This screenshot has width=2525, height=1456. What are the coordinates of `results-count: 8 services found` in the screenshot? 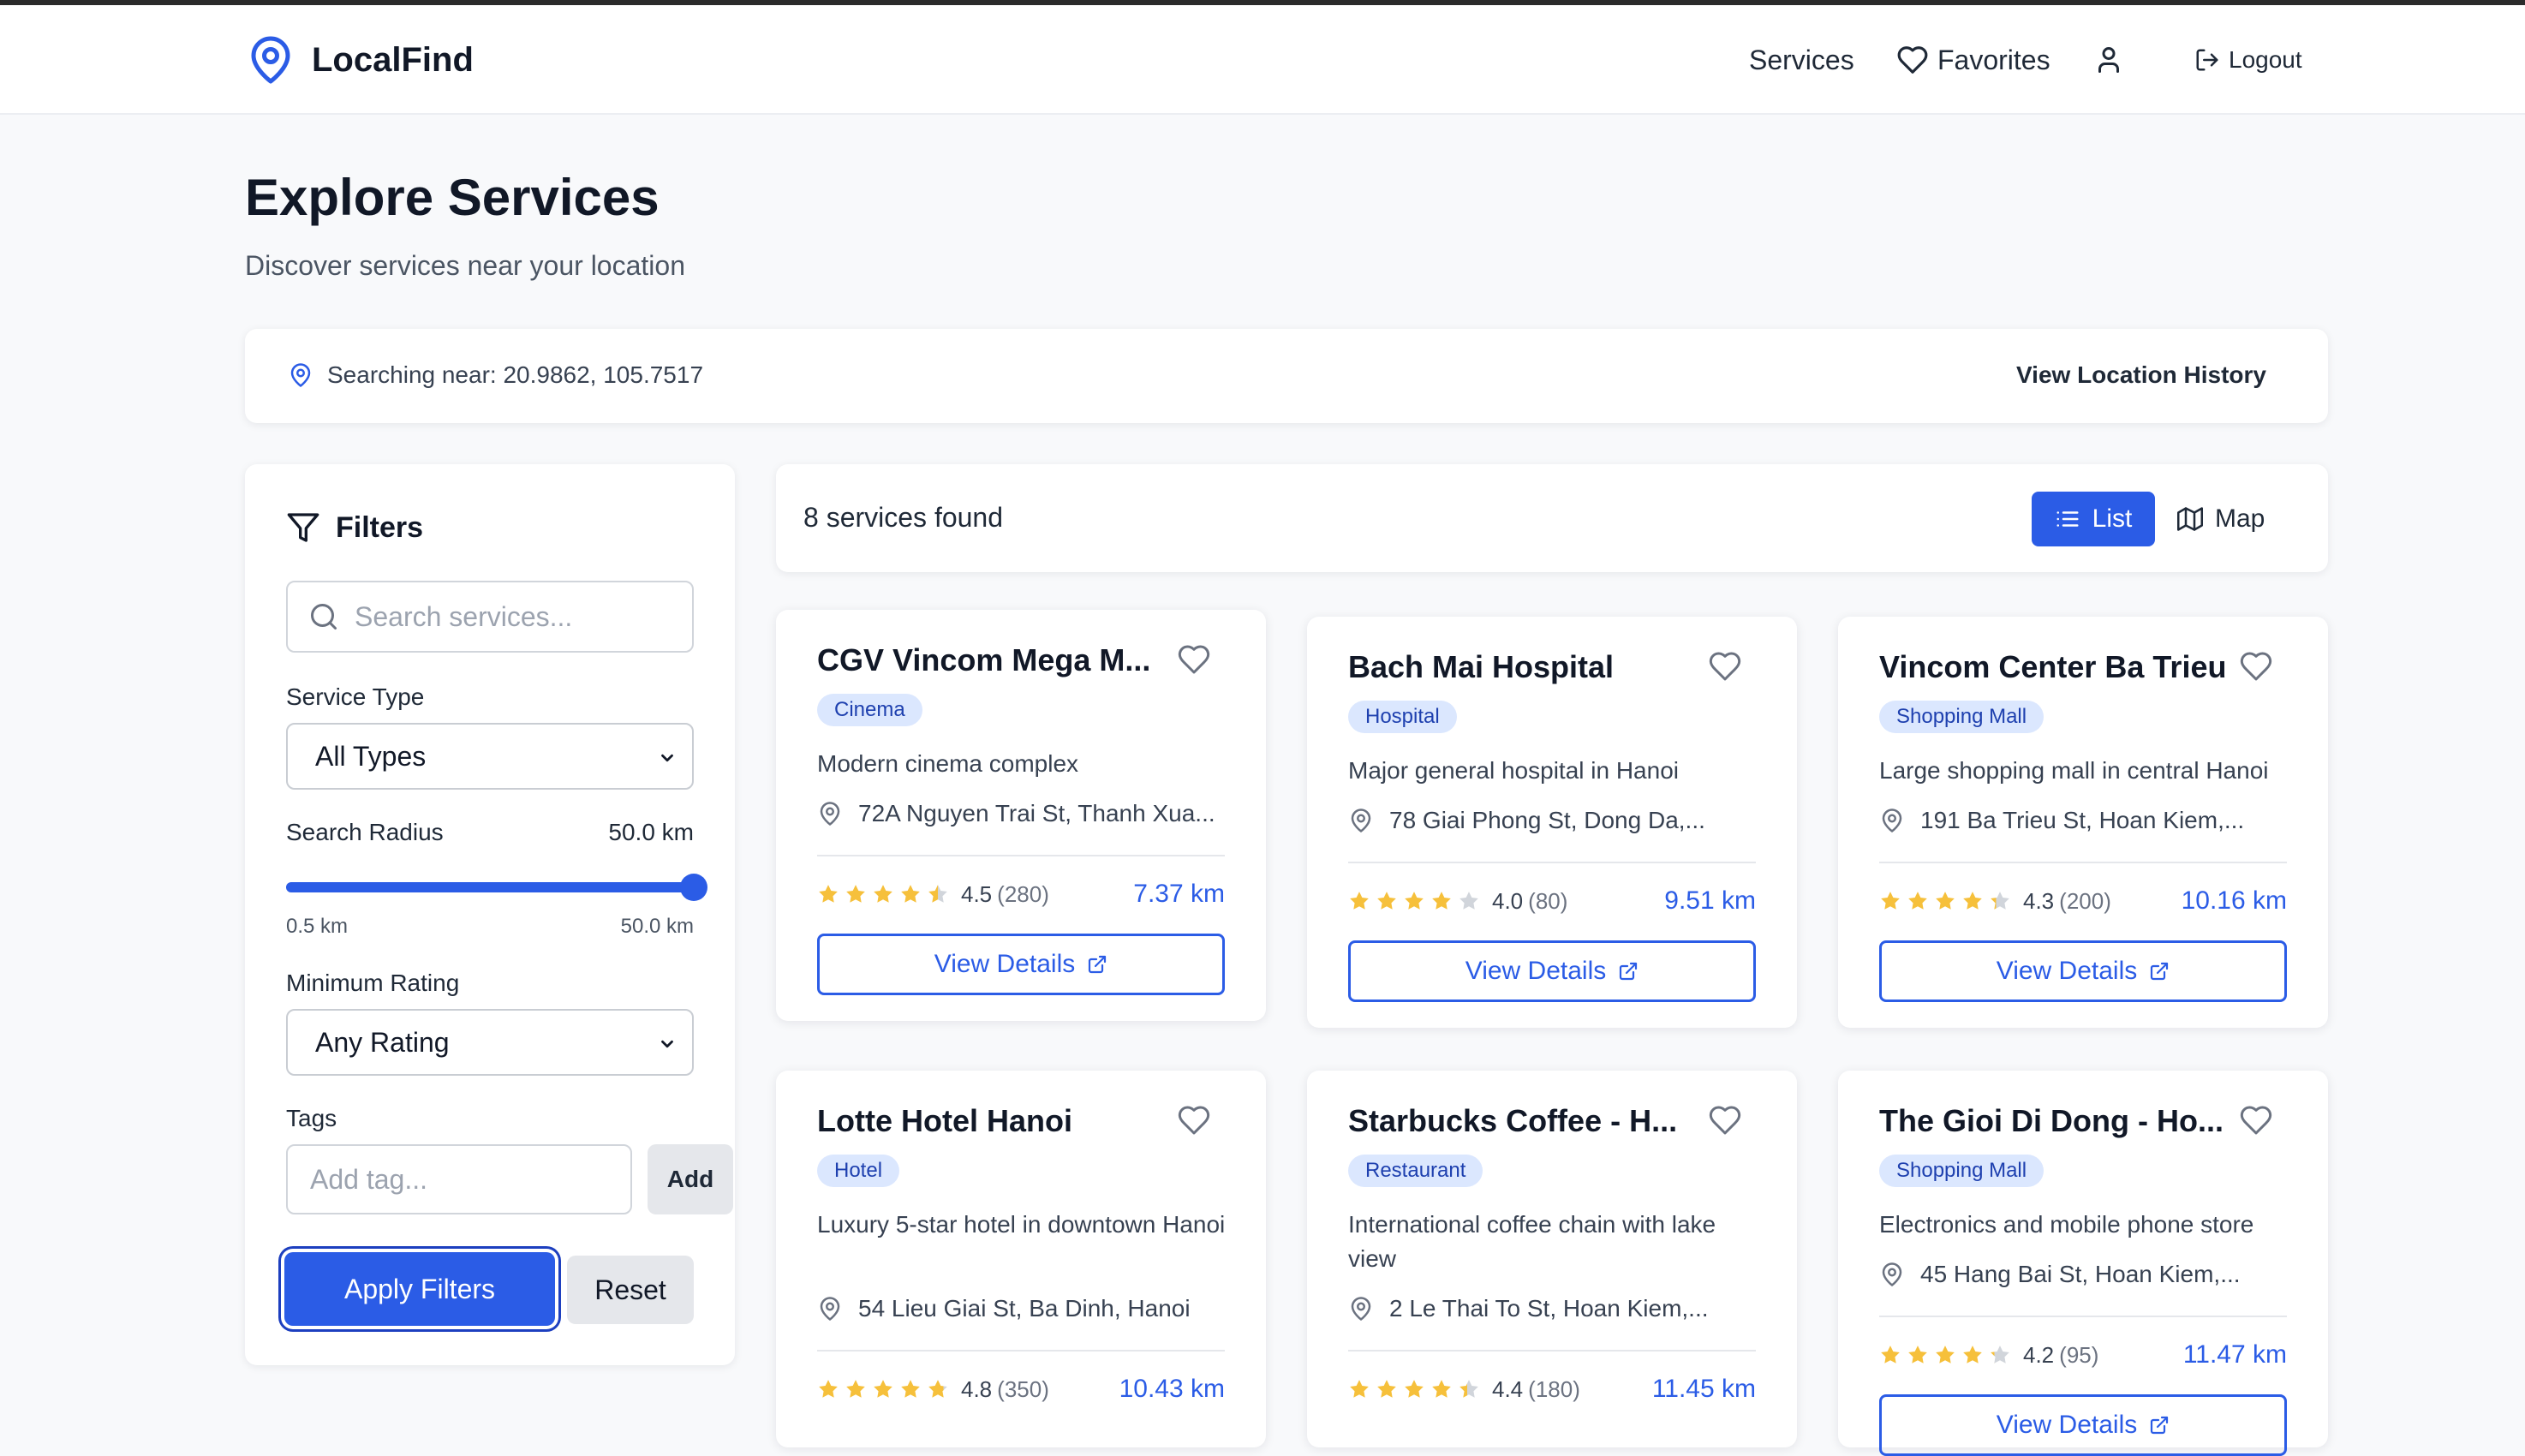 It's located at (903, 517).